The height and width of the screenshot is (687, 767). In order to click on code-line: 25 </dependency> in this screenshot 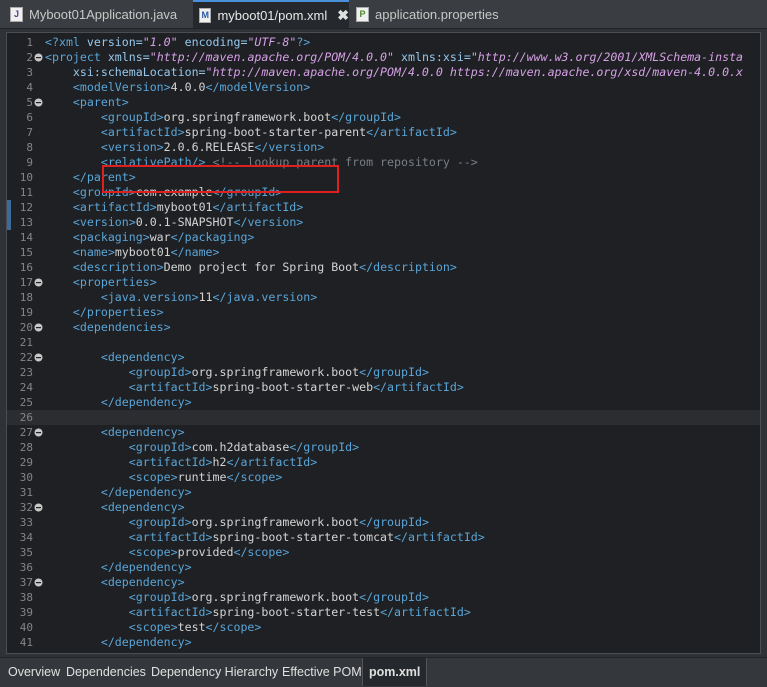, I will do `click(383, 402)`.